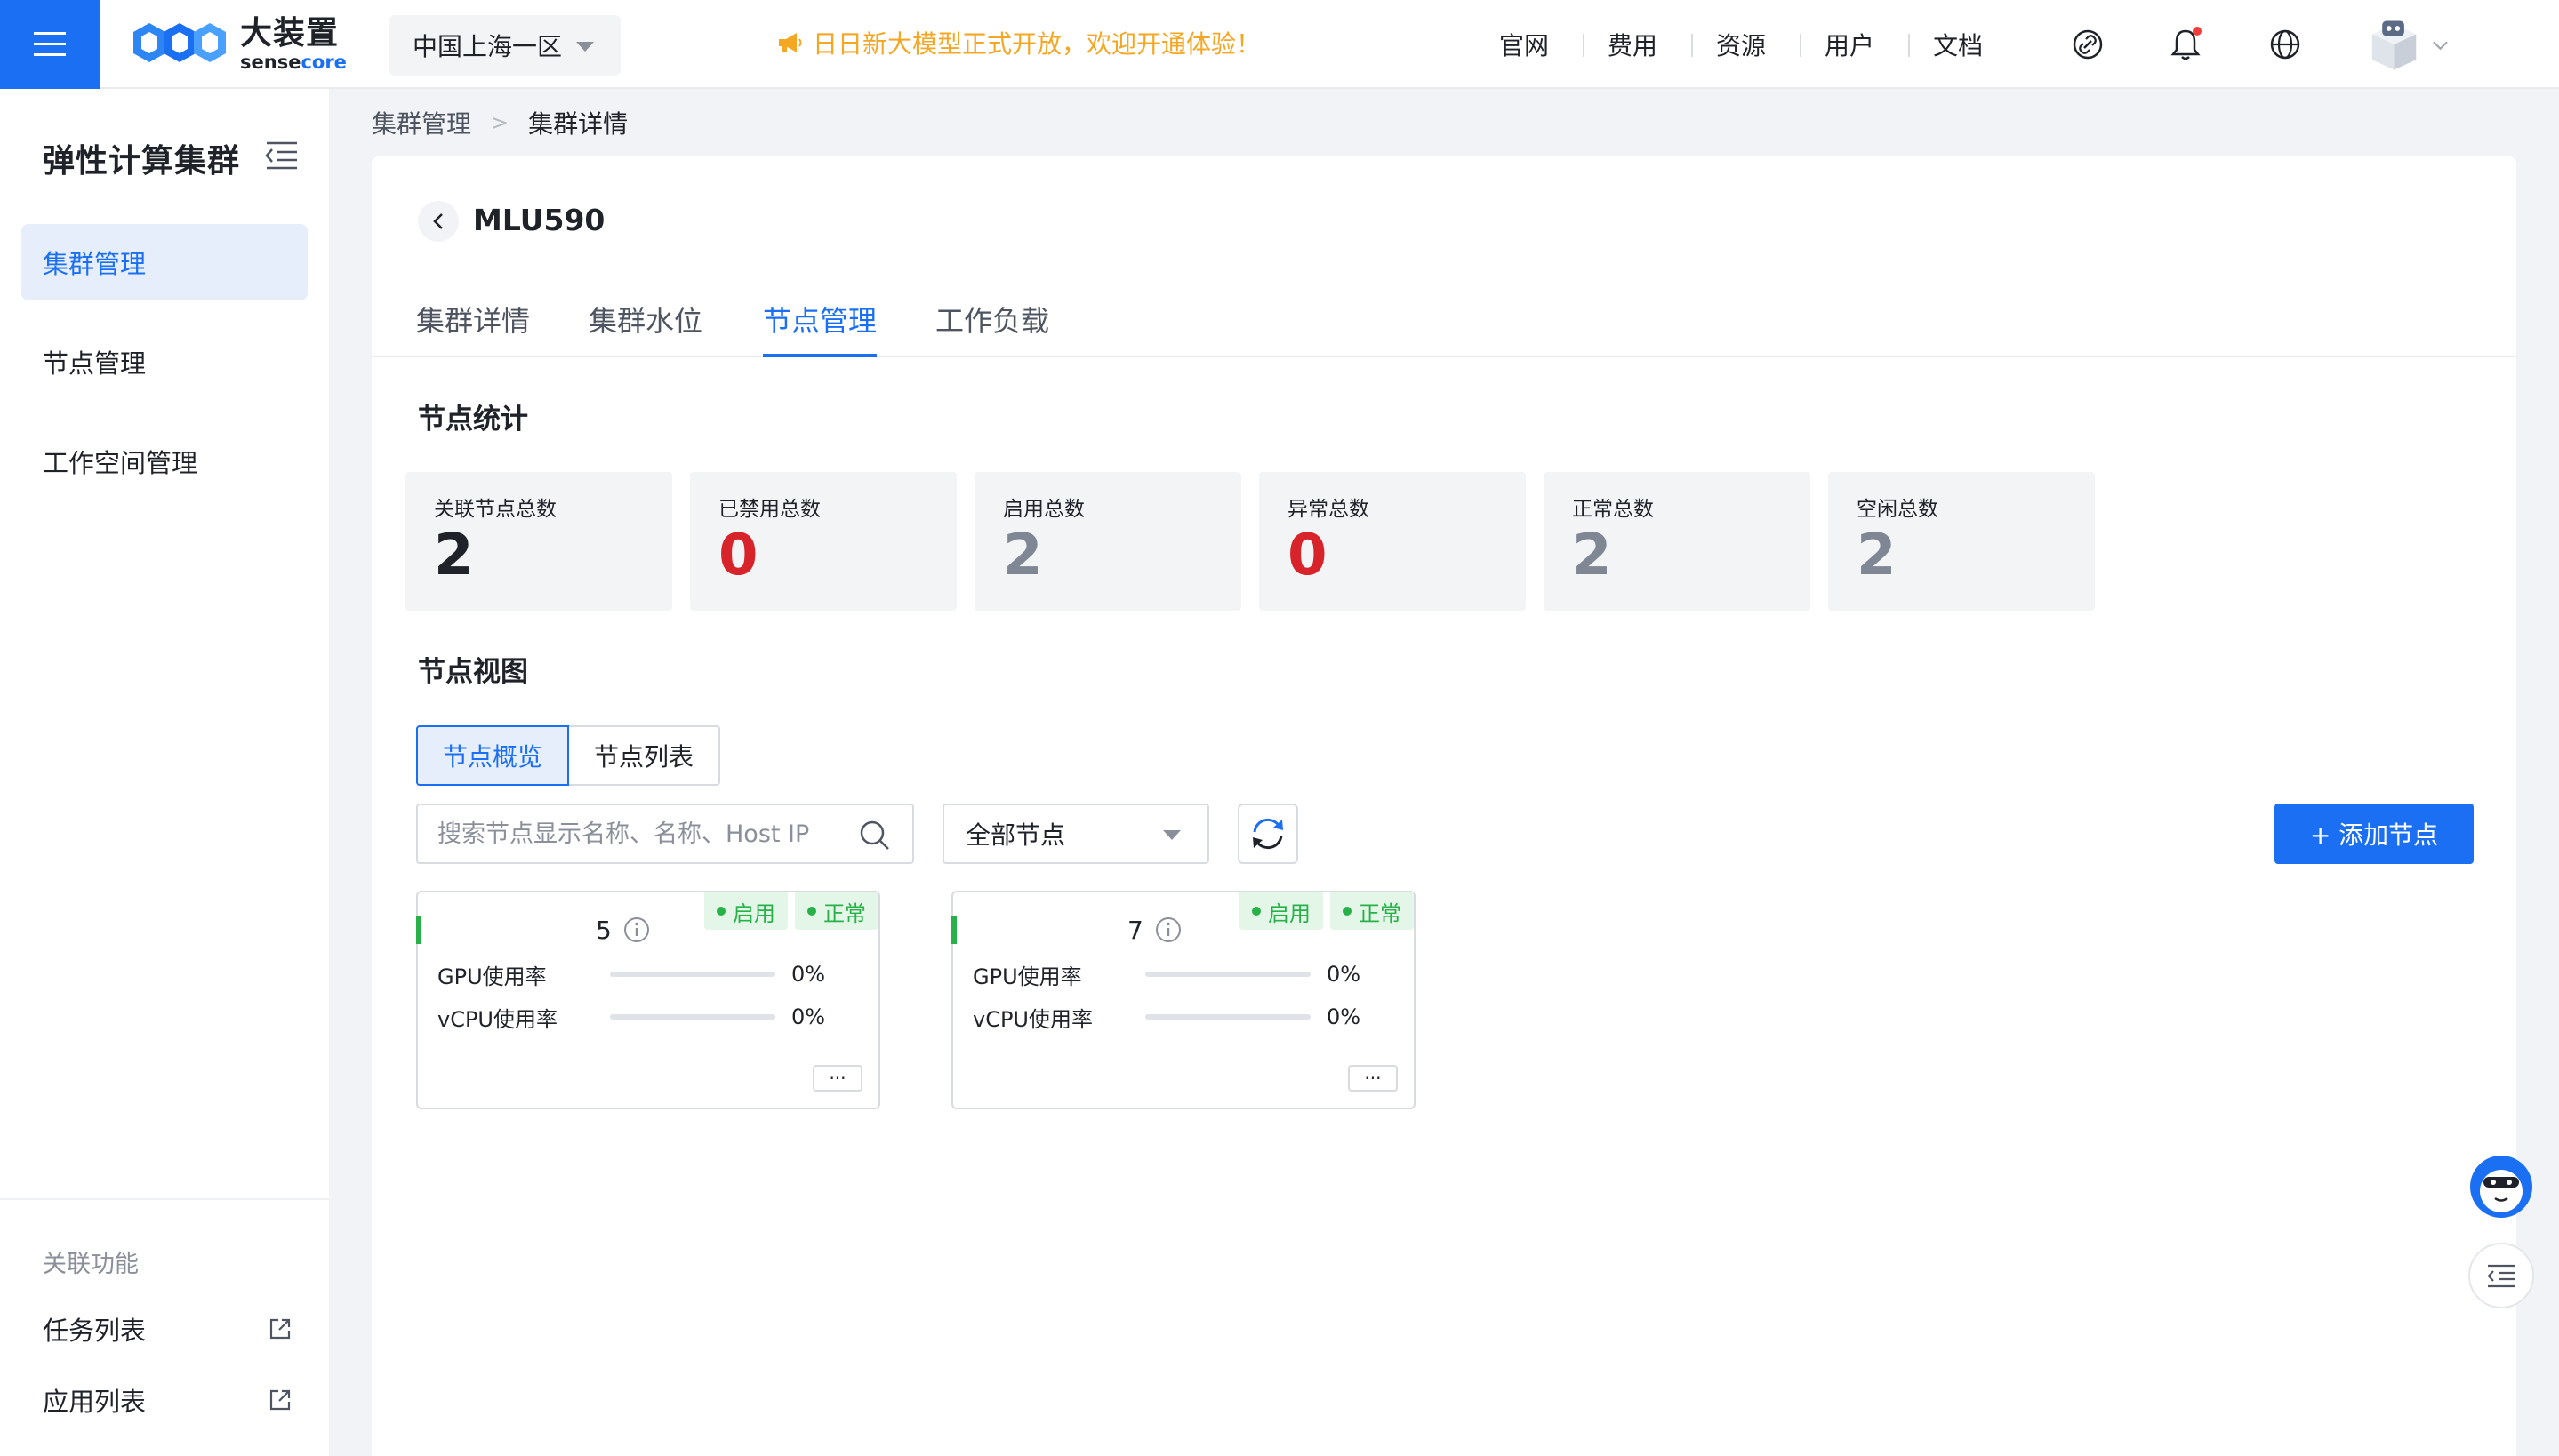 This screenshot has width=2559, height=1456. What do you see at coordinates (280, 1329) in the screenshot?
I see `external-link-icon` at bounding box center [280, 1329].